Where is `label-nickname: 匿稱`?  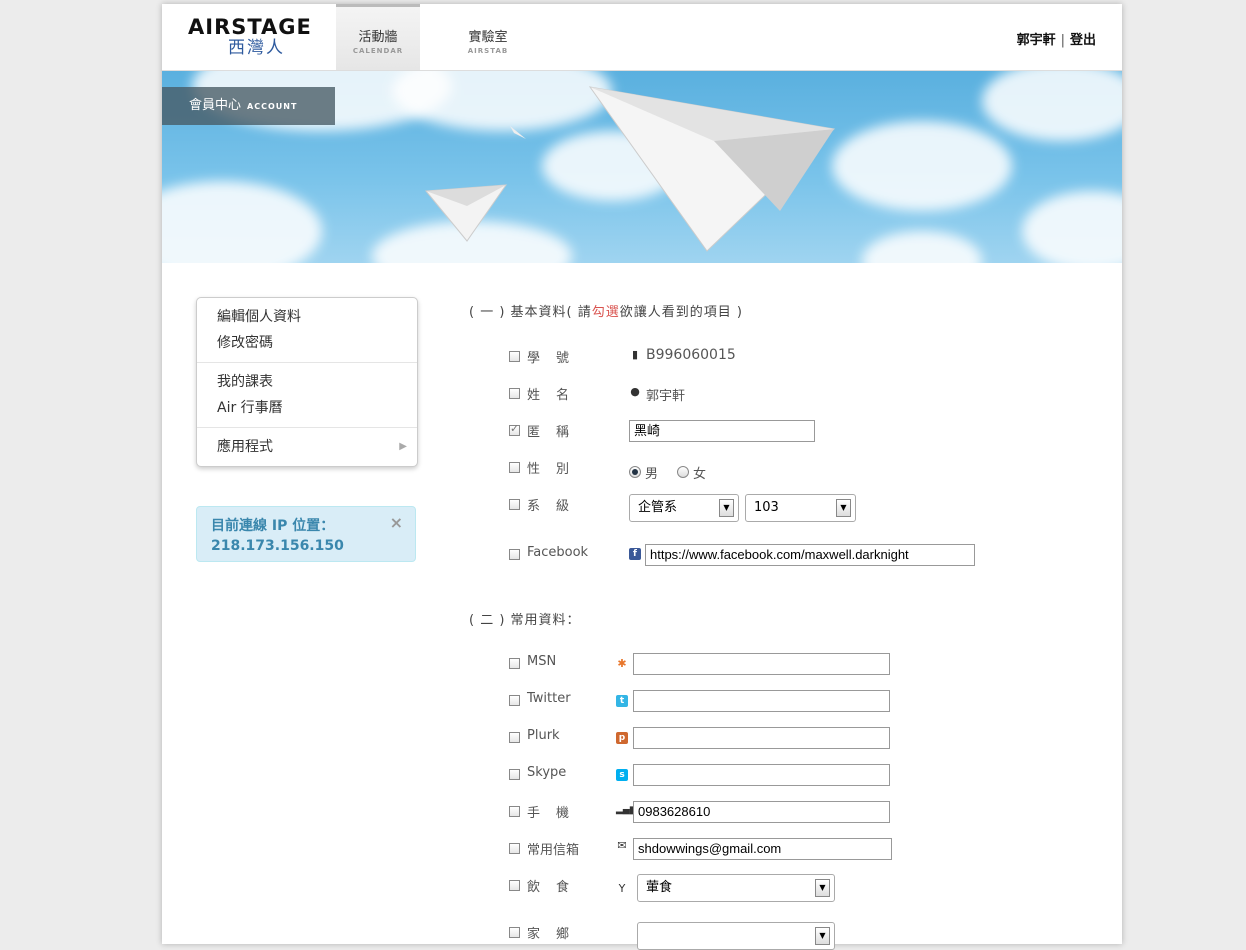 label-nickname: 匿稱 is located at coordinates (556, 432).